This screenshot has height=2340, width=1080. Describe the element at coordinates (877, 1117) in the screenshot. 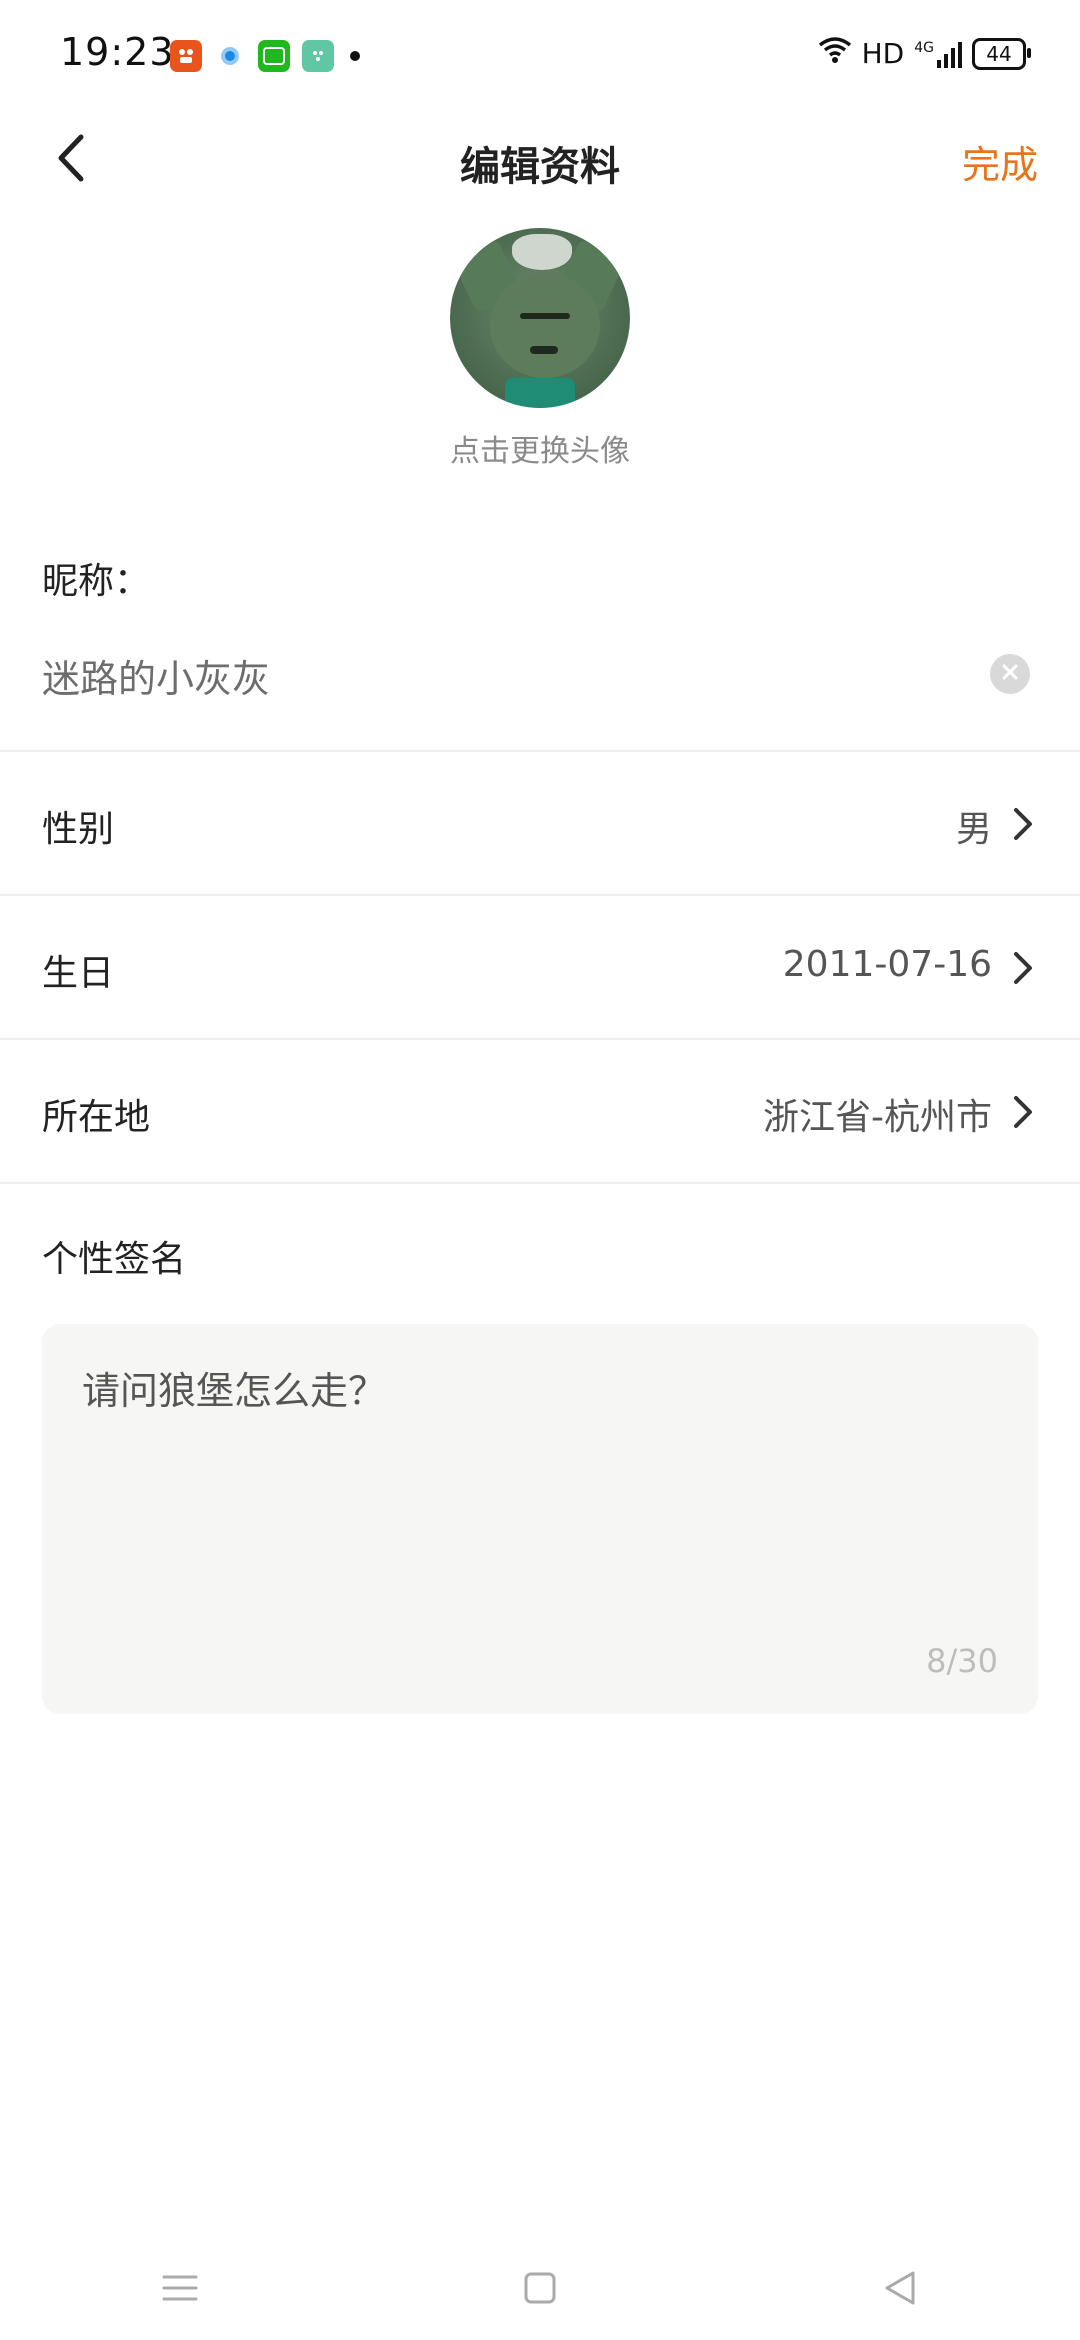

I see `location-value: 浙江省-杭州市` at that location.